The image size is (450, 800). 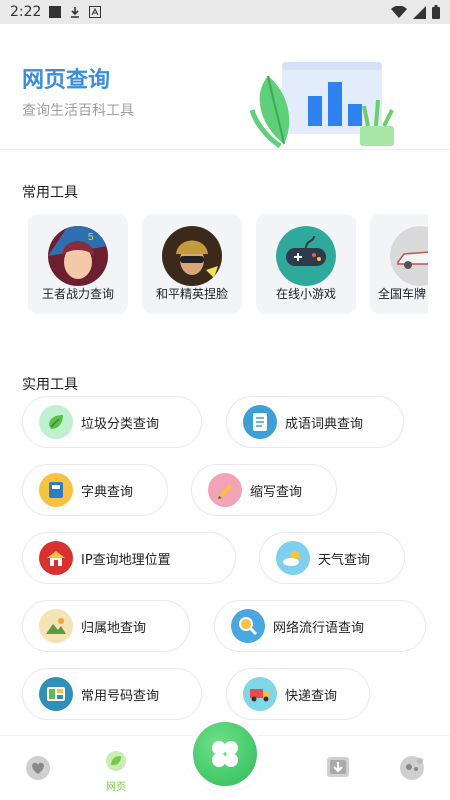 What do you see at coordinates (78, 111) in the screenshot?
I see `page-subtitle: 查询生活百科工具` at bounding box center [78, 111].